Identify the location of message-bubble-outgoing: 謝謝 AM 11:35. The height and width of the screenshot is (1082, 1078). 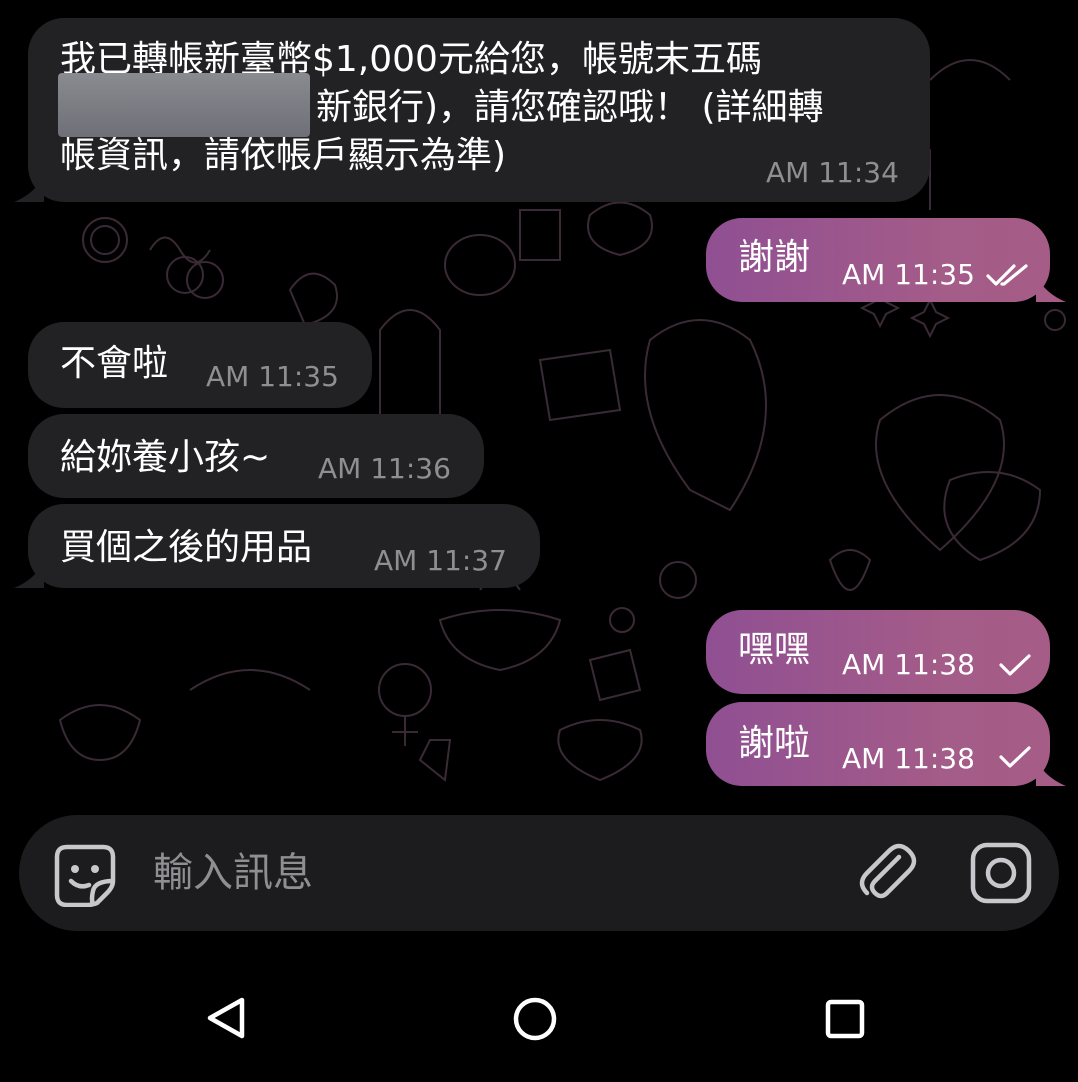
(878, 260).